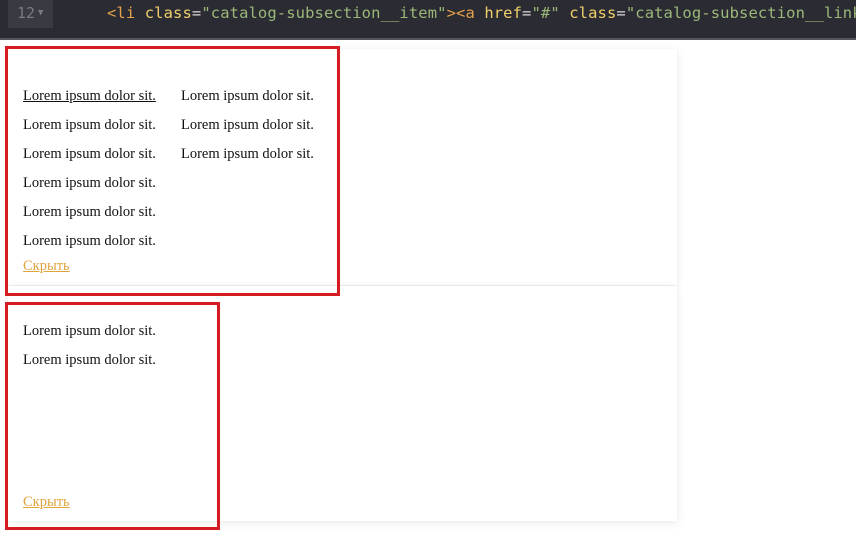  Describe the element at coordinates (26, 13) in the screenshot. I see `line-number: 12` at that location.